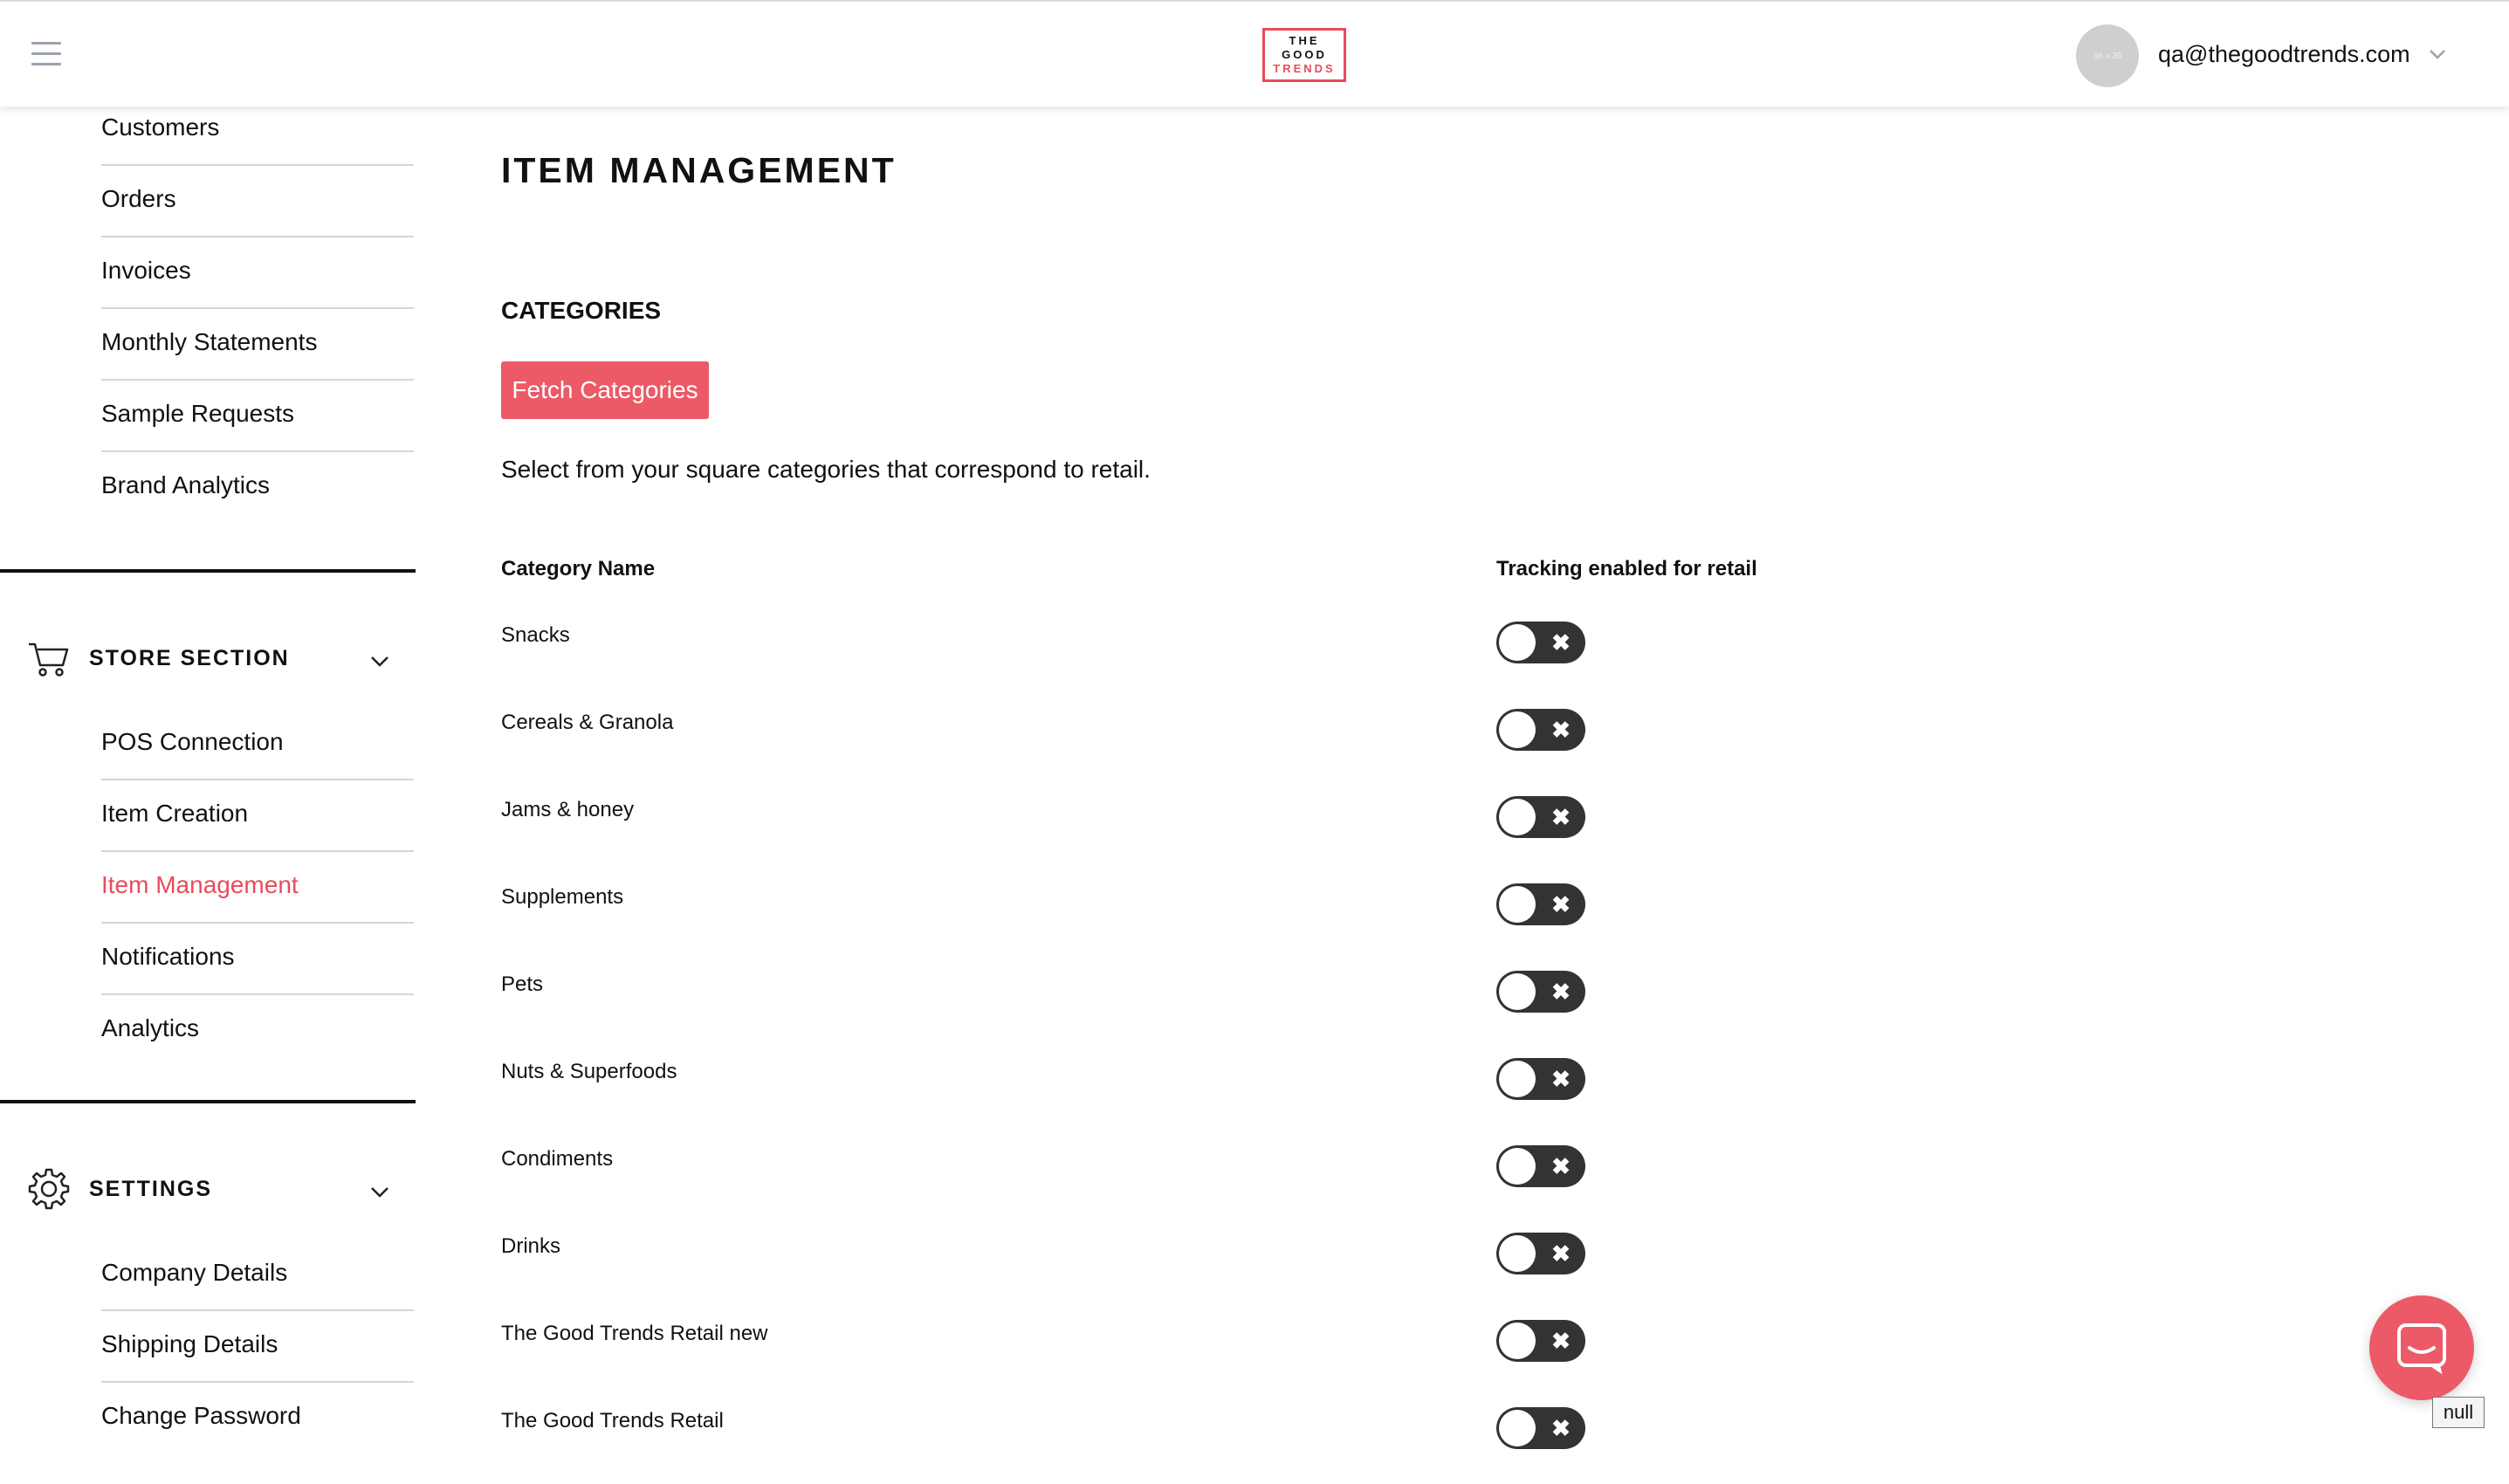 Image resolution: width=2509 pixels, height=1484 pixels. I want to click on table-row: Supplements ✖, so click(1243, 916).